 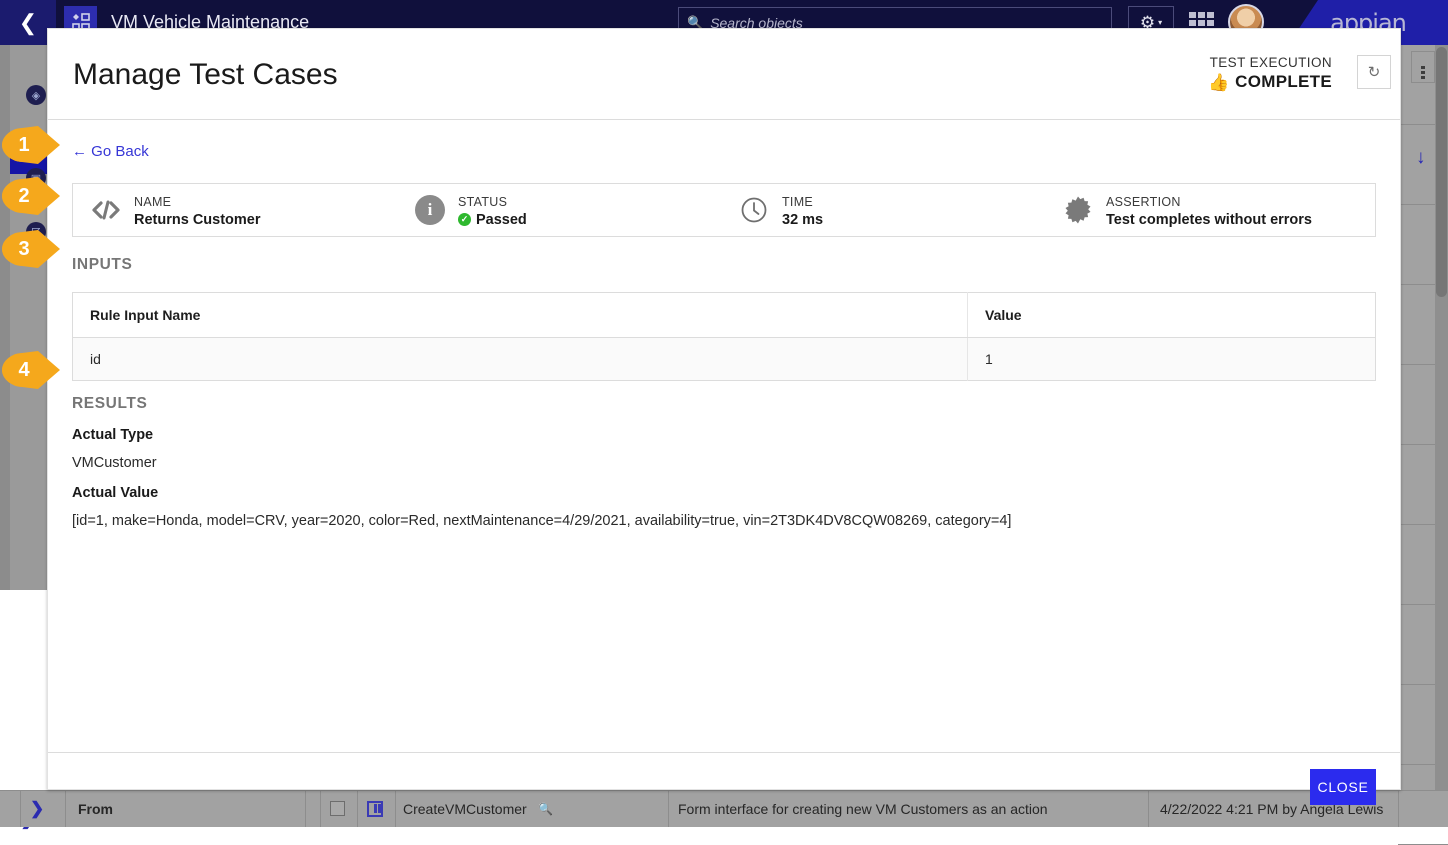 I want to click on inputs-section-heading: INPUTS, so click(x=724, y=265).